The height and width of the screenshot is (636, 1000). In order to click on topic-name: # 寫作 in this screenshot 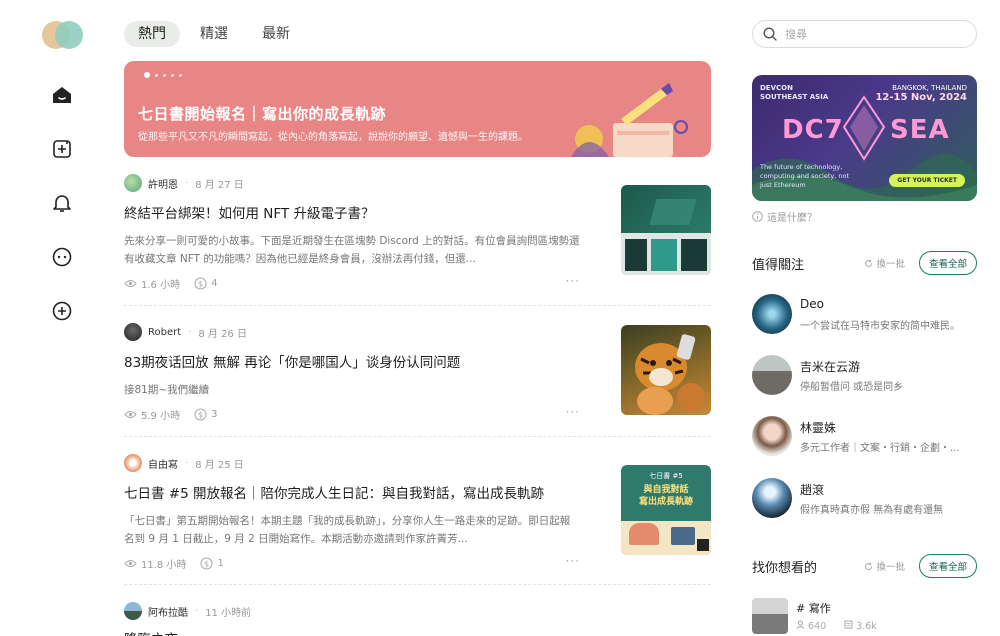, I will do `click(813, 608)`.